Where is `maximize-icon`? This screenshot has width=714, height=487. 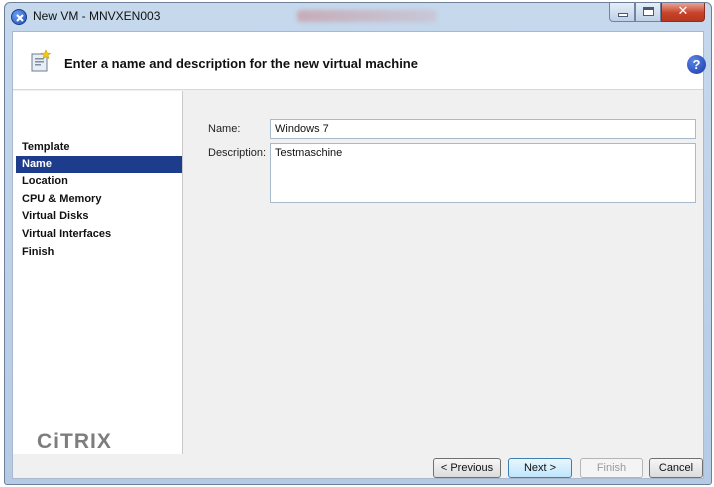 maximize-icon is located at coordinates (648, 11).